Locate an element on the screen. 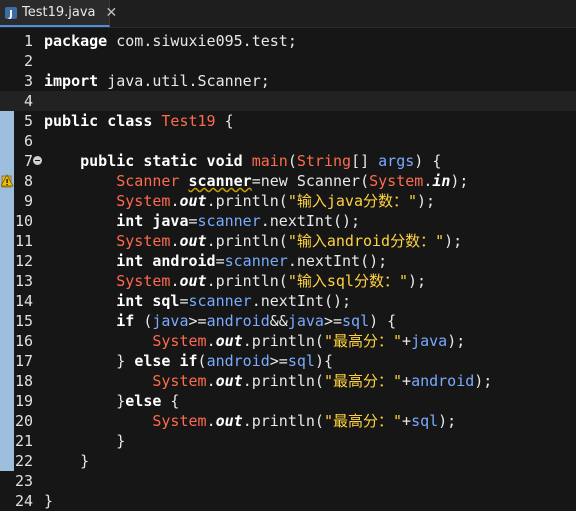 Image resolution: width=576 pixels, height=511 pixels. code-text: public class Test19 { is located at coordinates (139, 121).